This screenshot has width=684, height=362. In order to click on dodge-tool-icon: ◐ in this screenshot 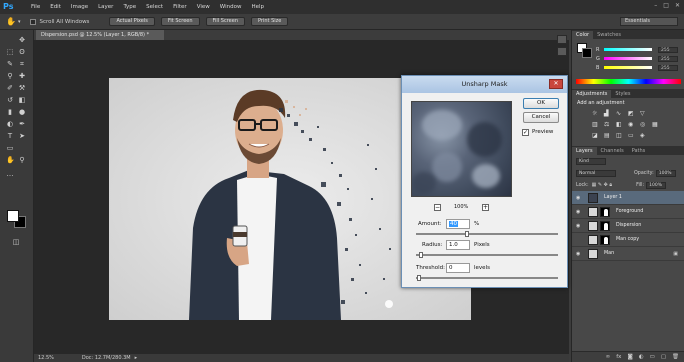, I will do `click(10, 124)`.